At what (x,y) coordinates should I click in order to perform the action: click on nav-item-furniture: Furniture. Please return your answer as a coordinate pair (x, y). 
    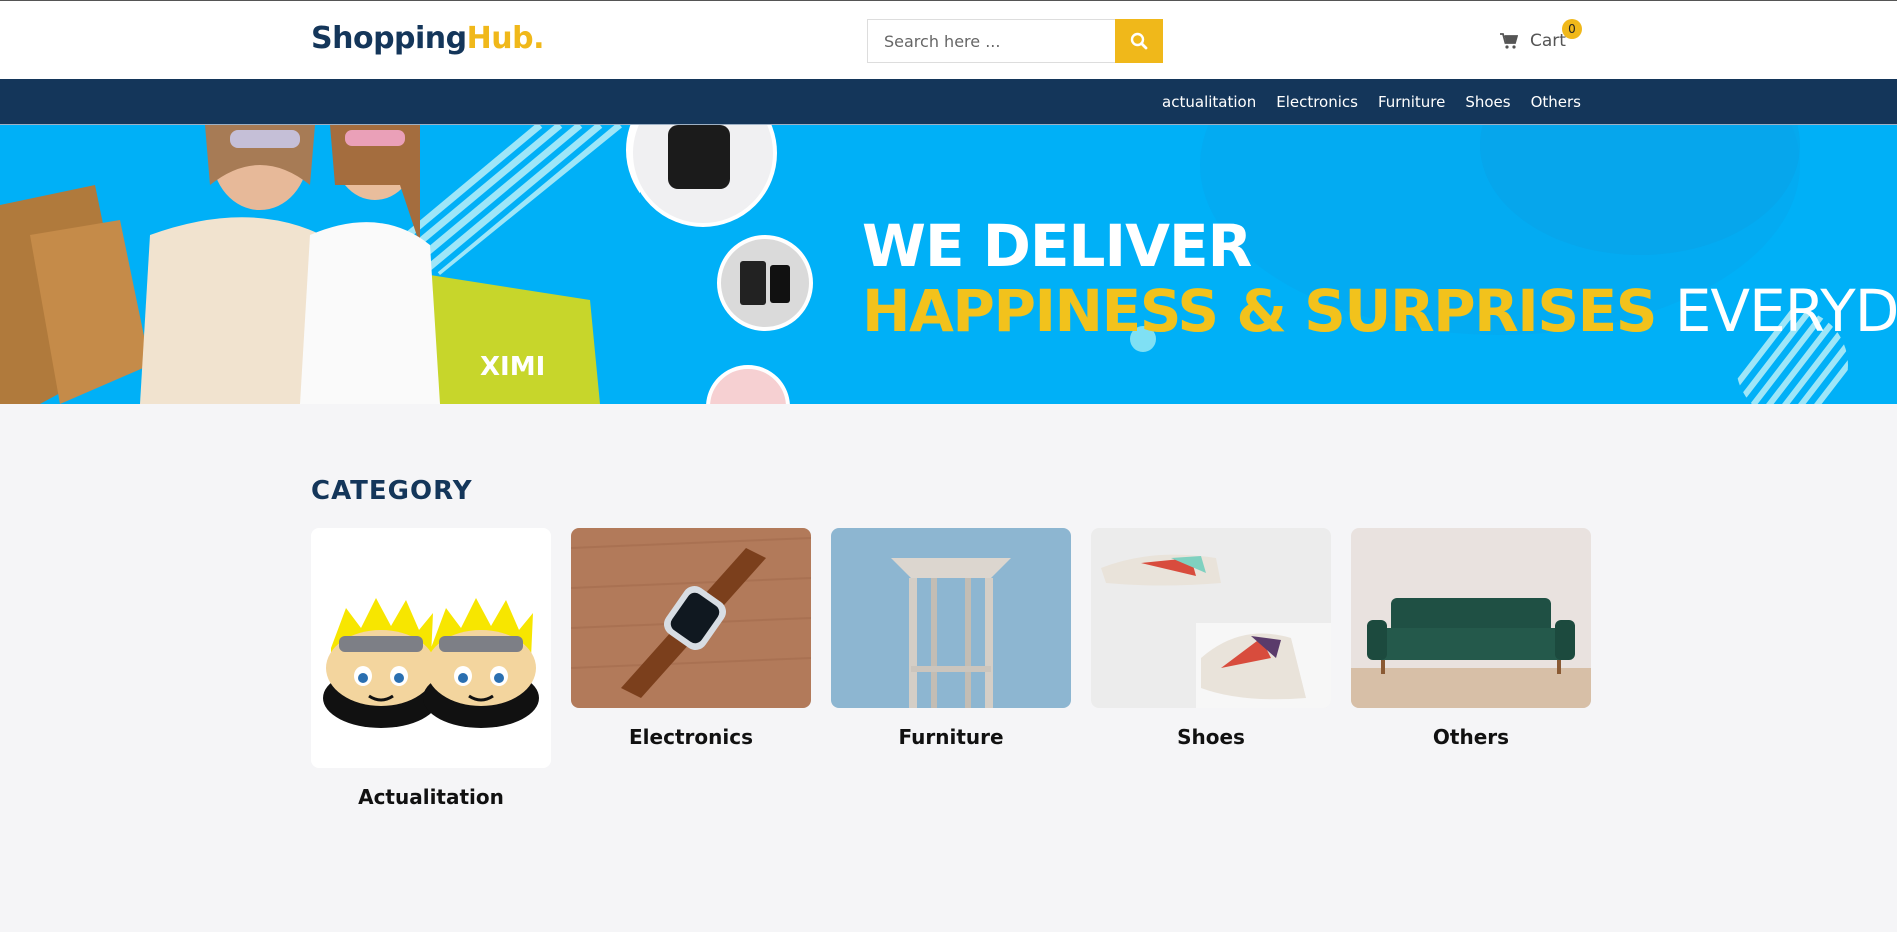
    Looking at the image, I should click on (1411, 102).